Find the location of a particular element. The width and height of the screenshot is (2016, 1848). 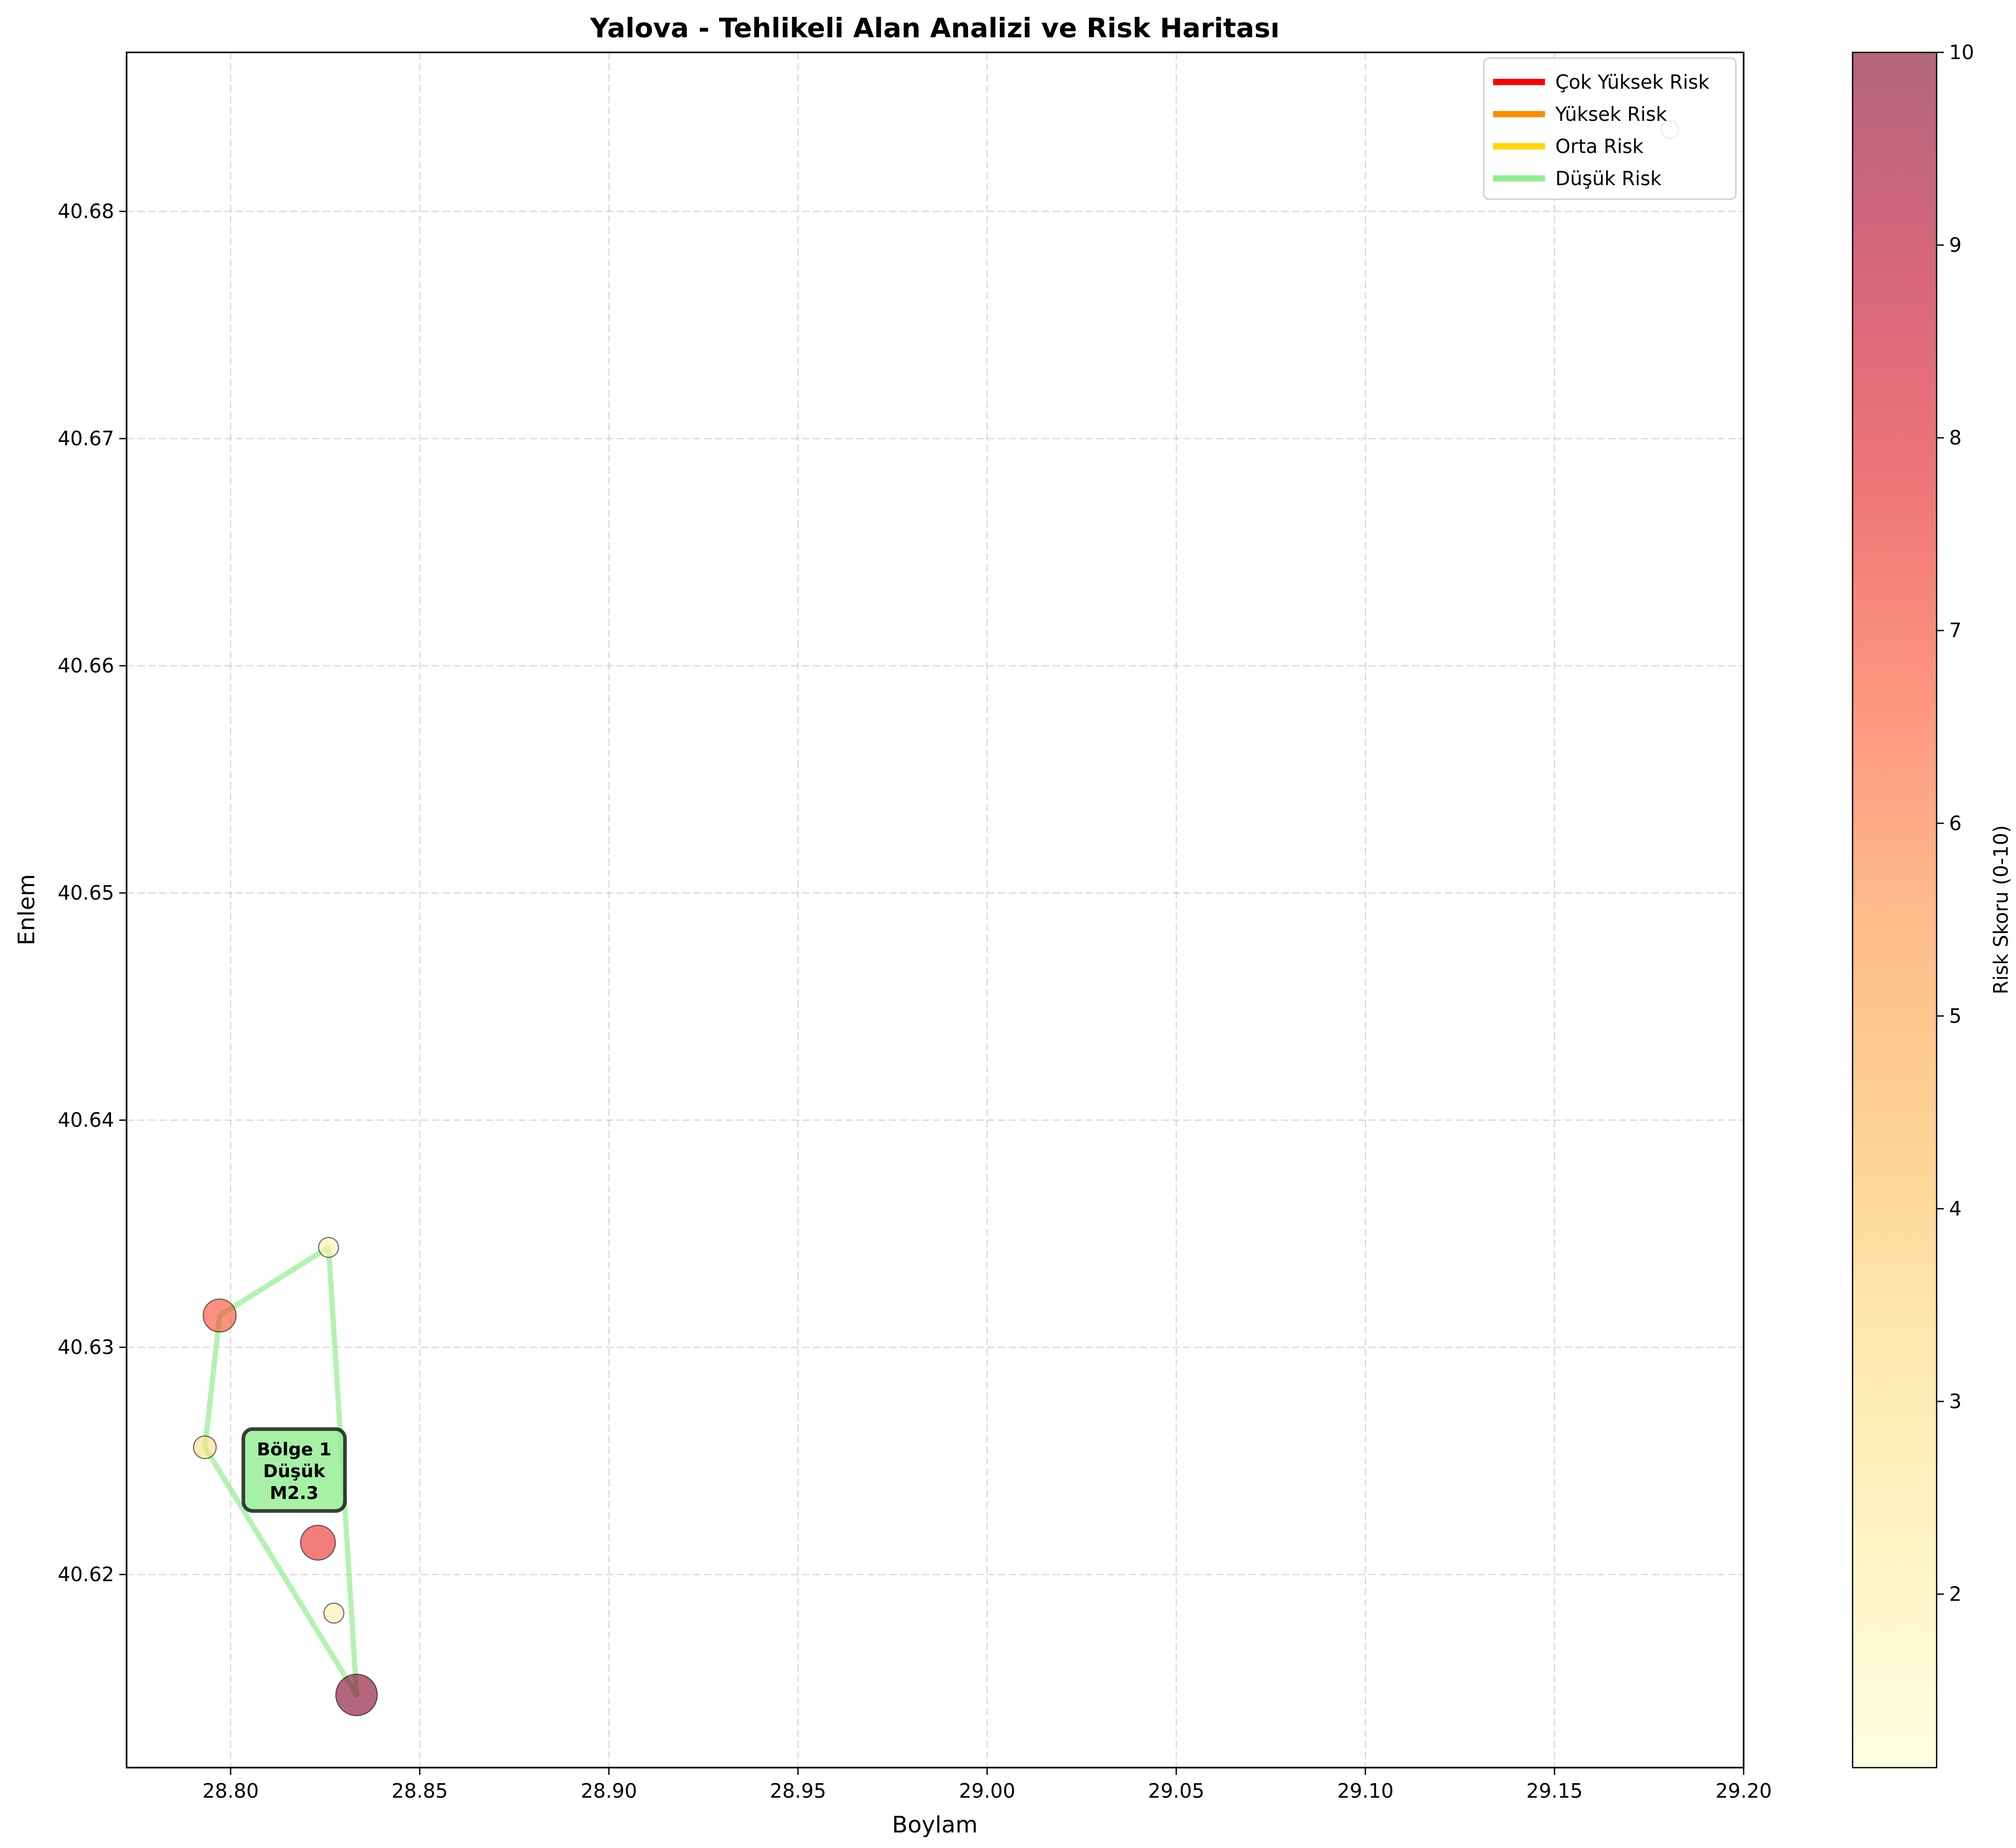

annotation-layer: Bölge 1DüşükM2.3 is located at coordinates (294, 1470).